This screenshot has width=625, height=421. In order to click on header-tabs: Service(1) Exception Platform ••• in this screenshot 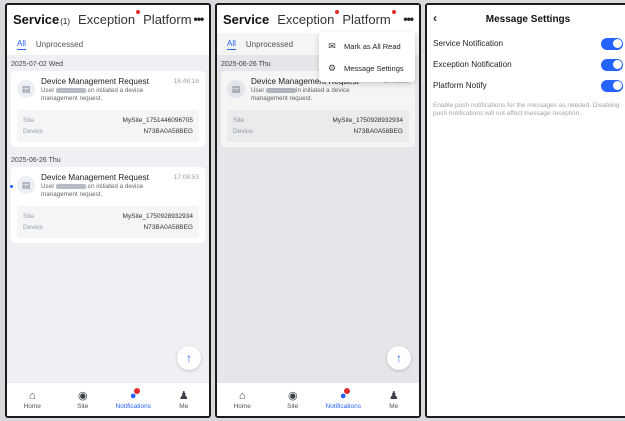, I will do `click(108, 19)`.